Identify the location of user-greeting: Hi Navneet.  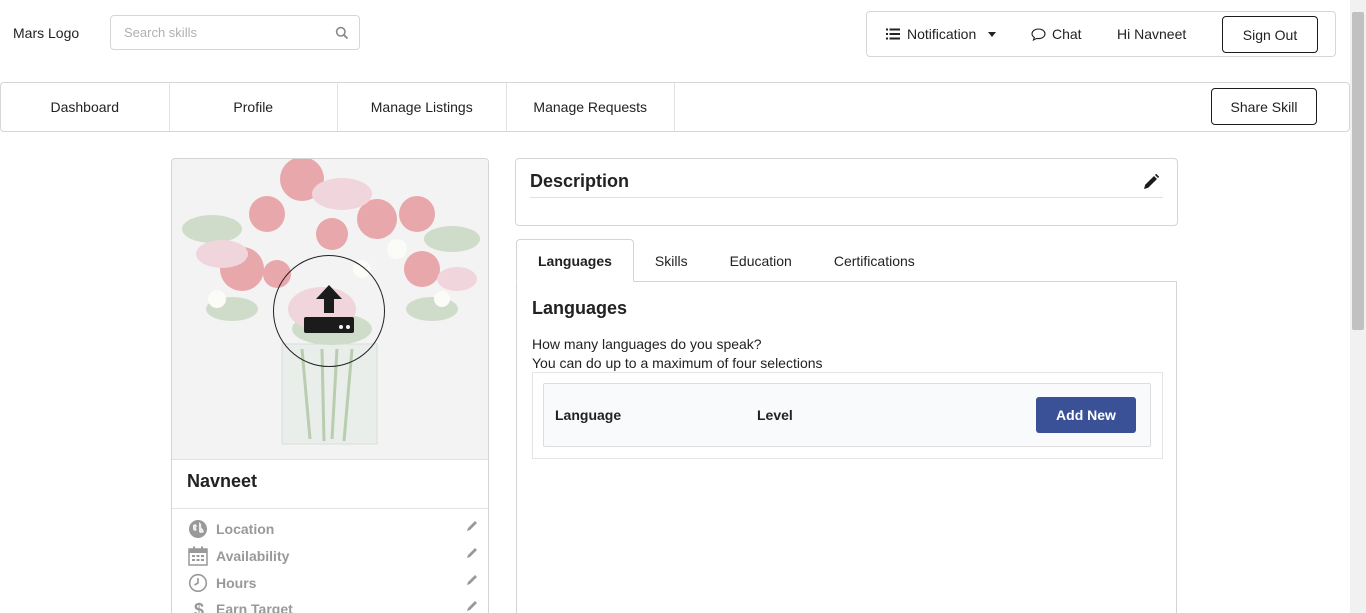
(1151, 34).